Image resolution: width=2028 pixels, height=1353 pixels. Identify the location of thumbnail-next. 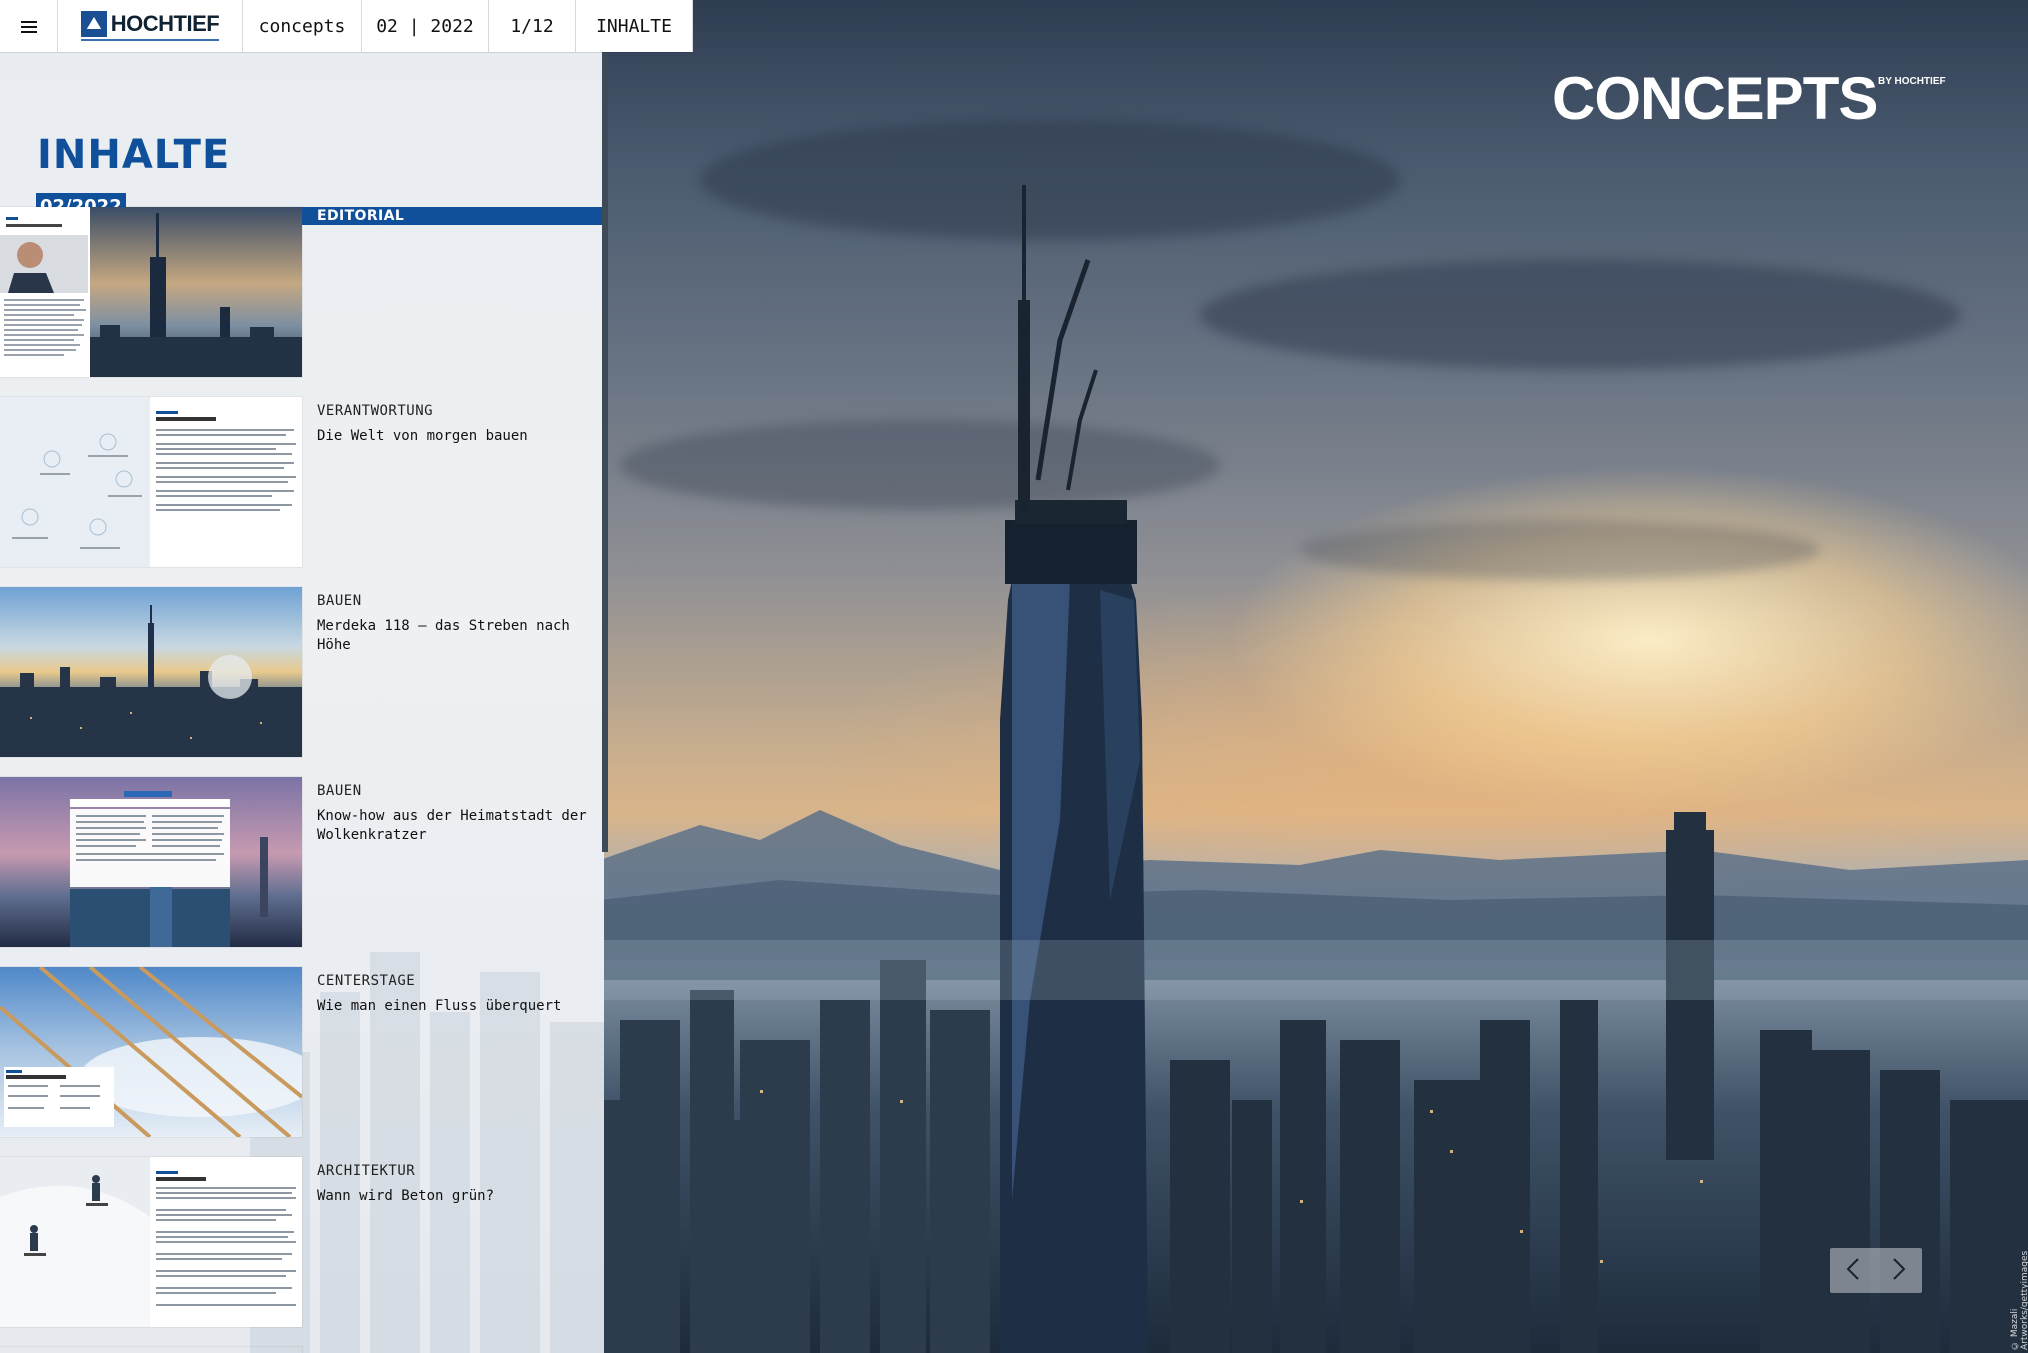
(151, 1350).